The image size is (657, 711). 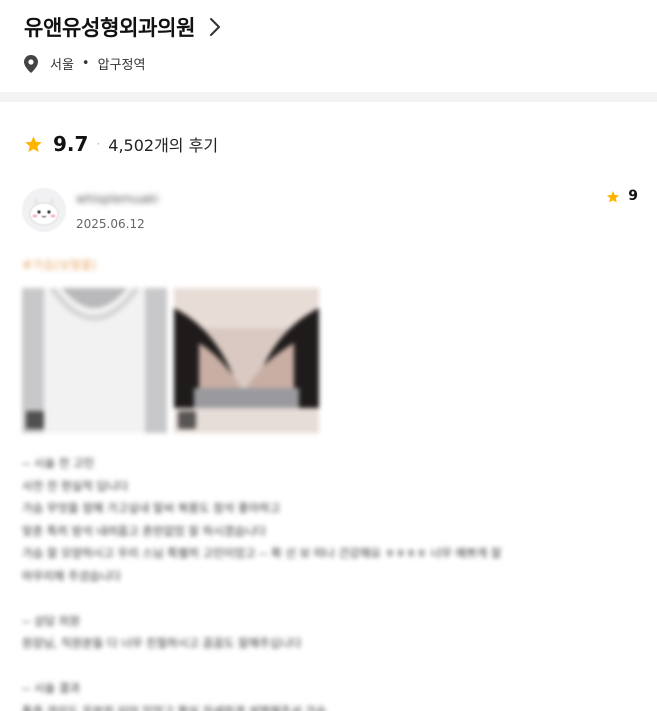 What do you see at coordinates (109, 27) in the screenshot?
I see `clinic-name: 유앤유성형외과의원` at bounding box center [109, 27].